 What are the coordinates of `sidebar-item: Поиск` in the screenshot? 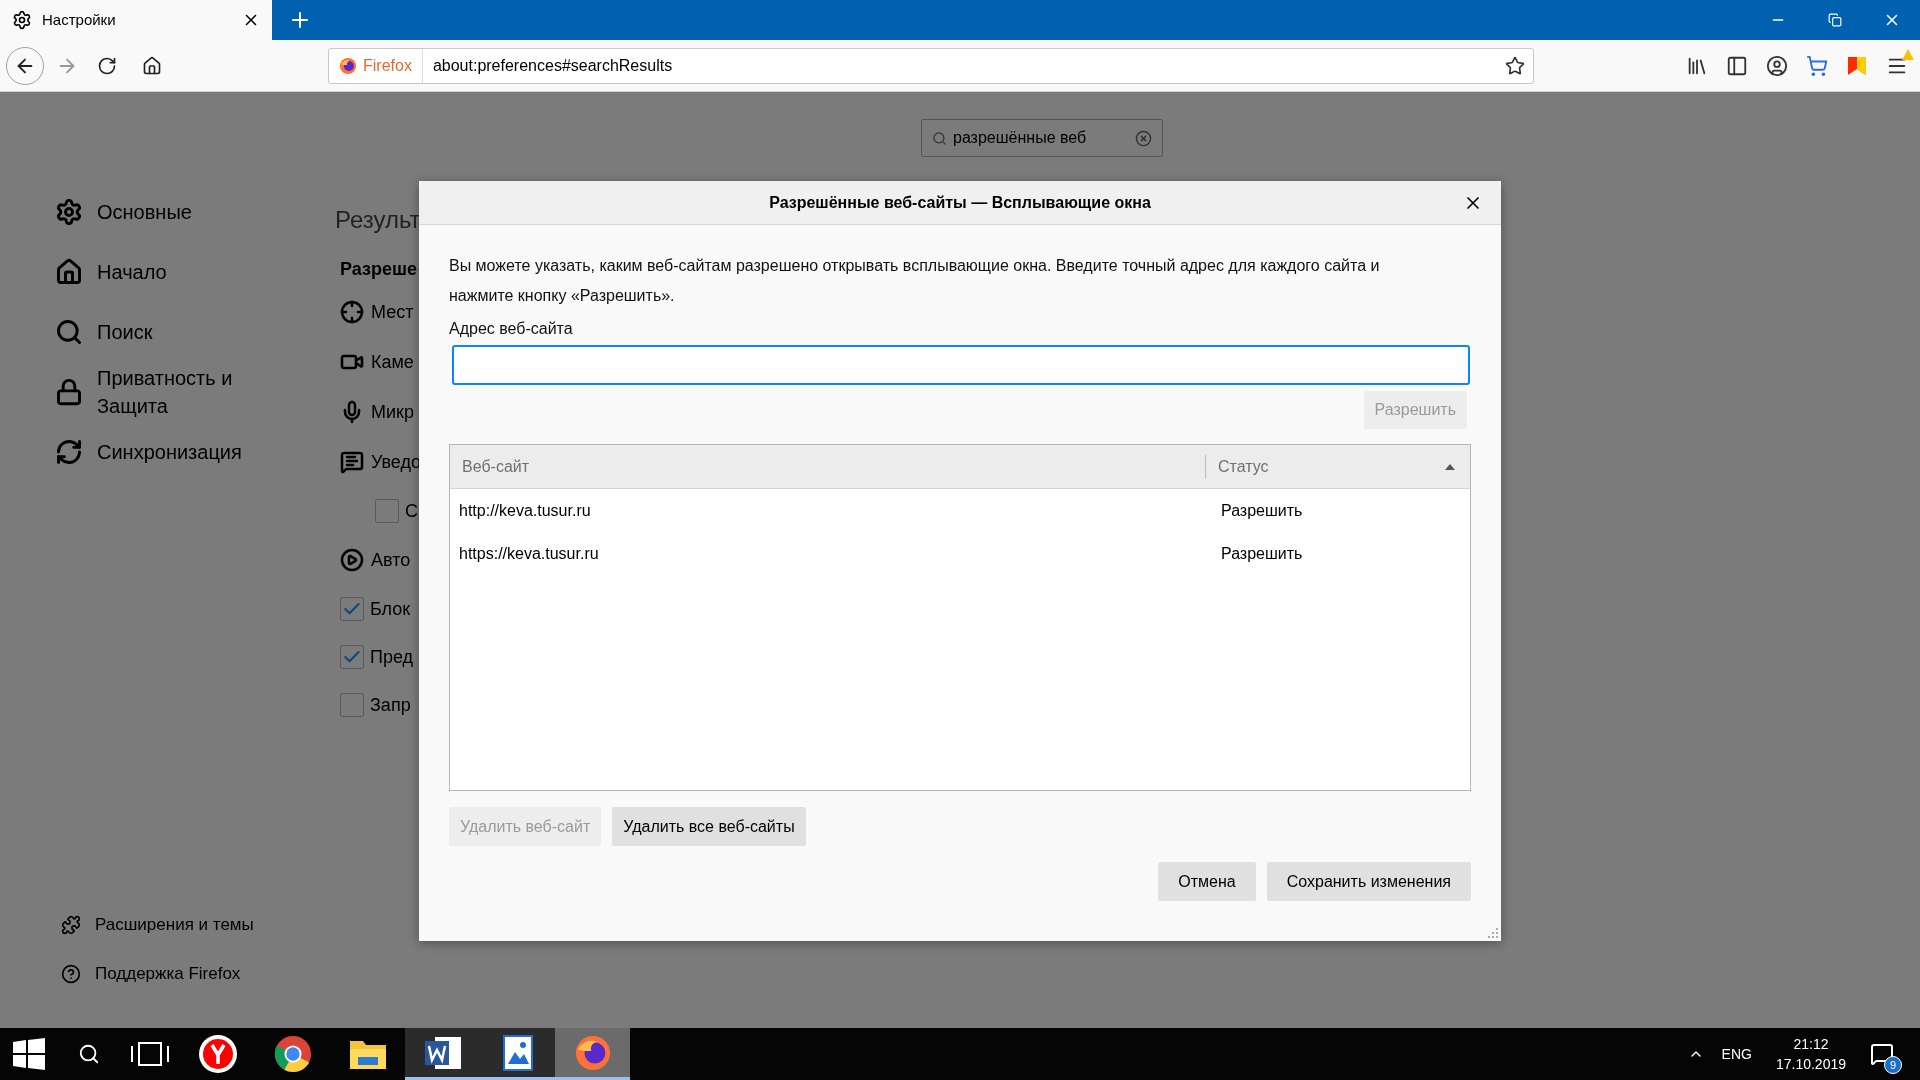 It's located at (192, 332).